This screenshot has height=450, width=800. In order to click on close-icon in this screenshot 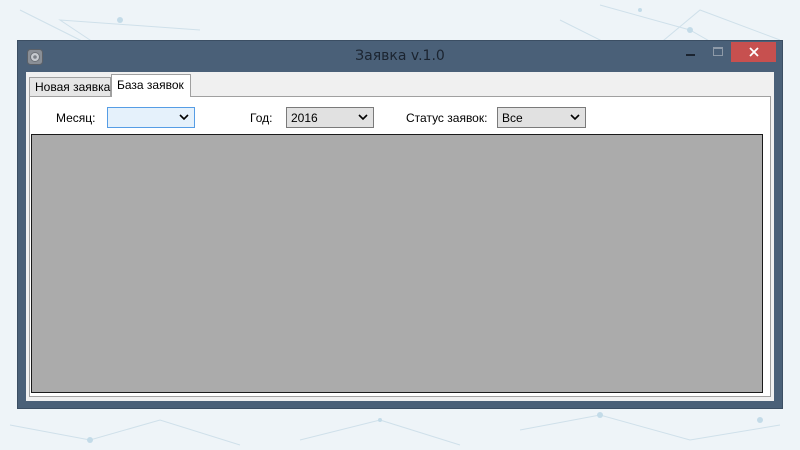, I will do `click(753, 52)`.